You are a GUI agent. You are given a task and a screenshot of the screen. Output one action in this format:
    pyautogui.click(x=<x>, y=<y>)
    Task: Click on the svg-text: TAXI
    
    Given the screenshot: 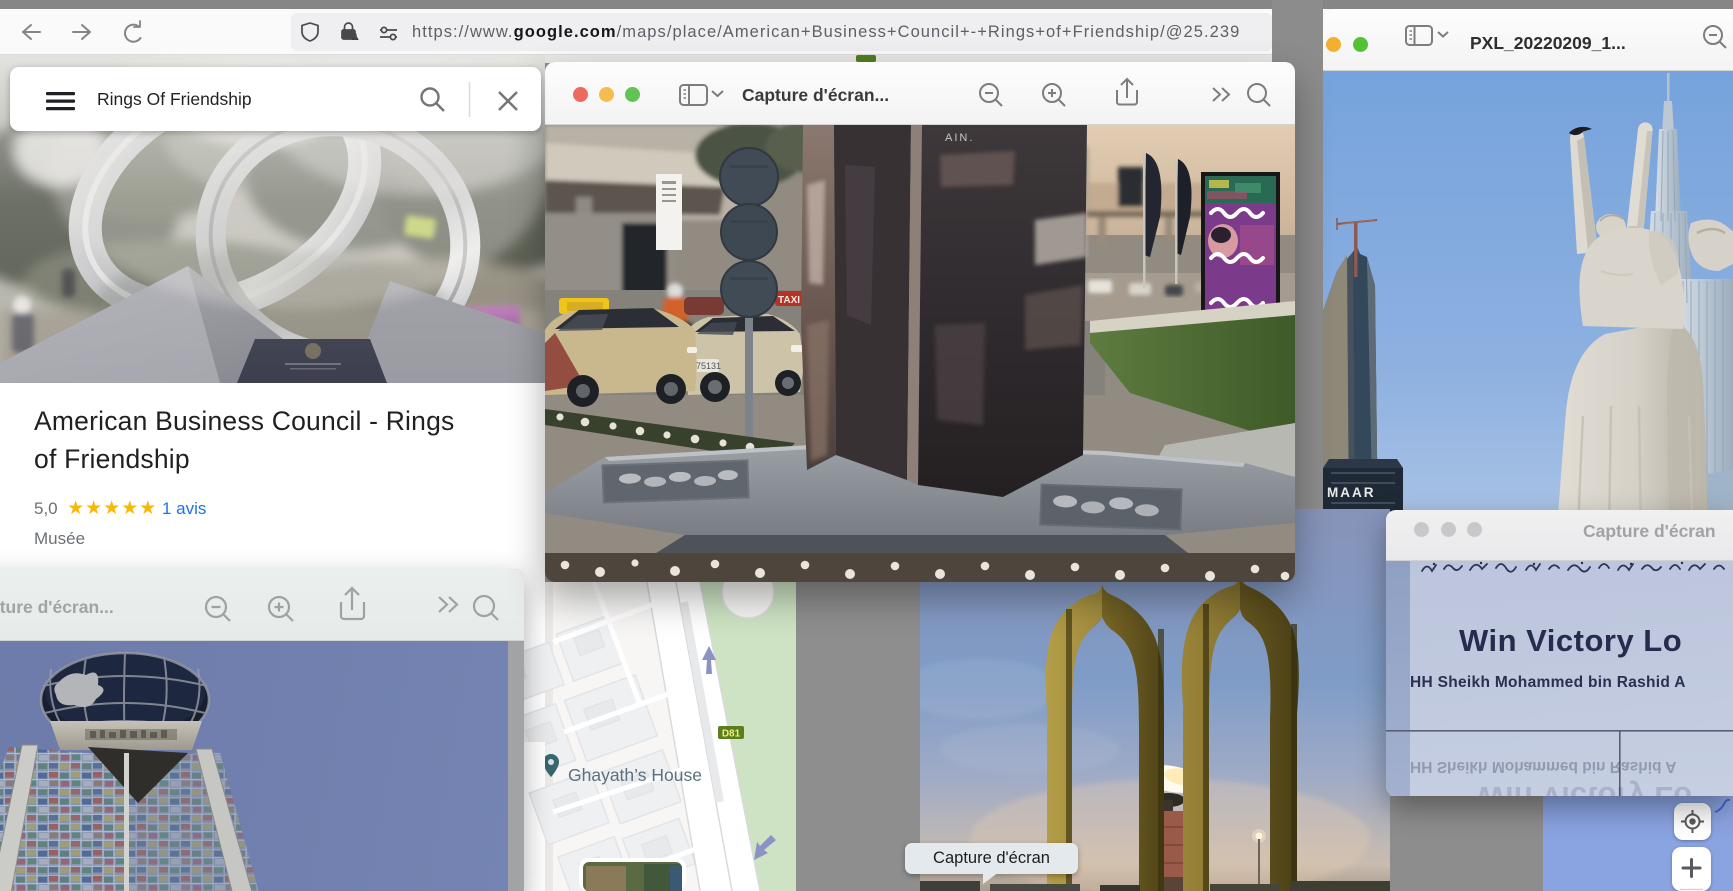 What is the action you would take?
    pyautogui.click(x=789, y=300)
    